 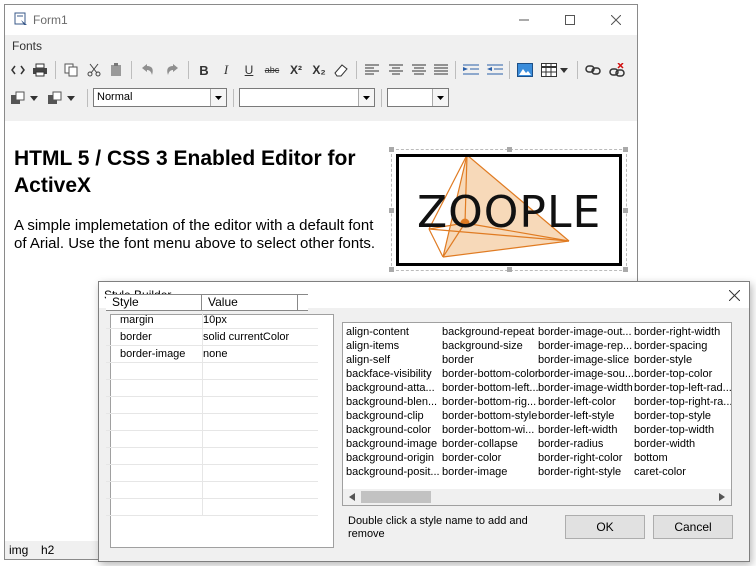 I want to click on style-name-item: border-left-color, so click(x=577, y=402).